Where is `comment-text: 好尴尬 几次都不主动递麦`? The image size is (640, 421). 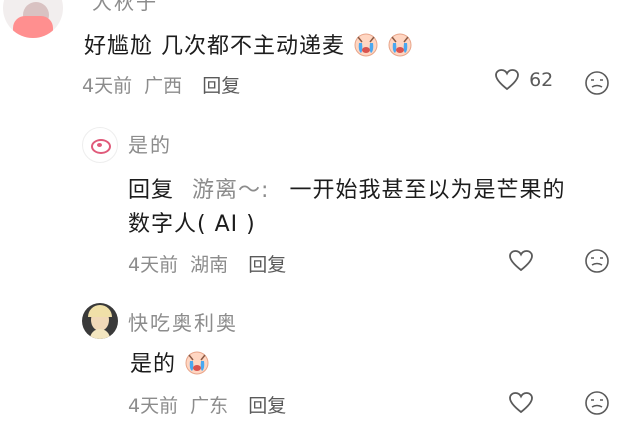
comment-text: 好尴尬 几次都不主动递麦 is located at coordinates (248, 44).